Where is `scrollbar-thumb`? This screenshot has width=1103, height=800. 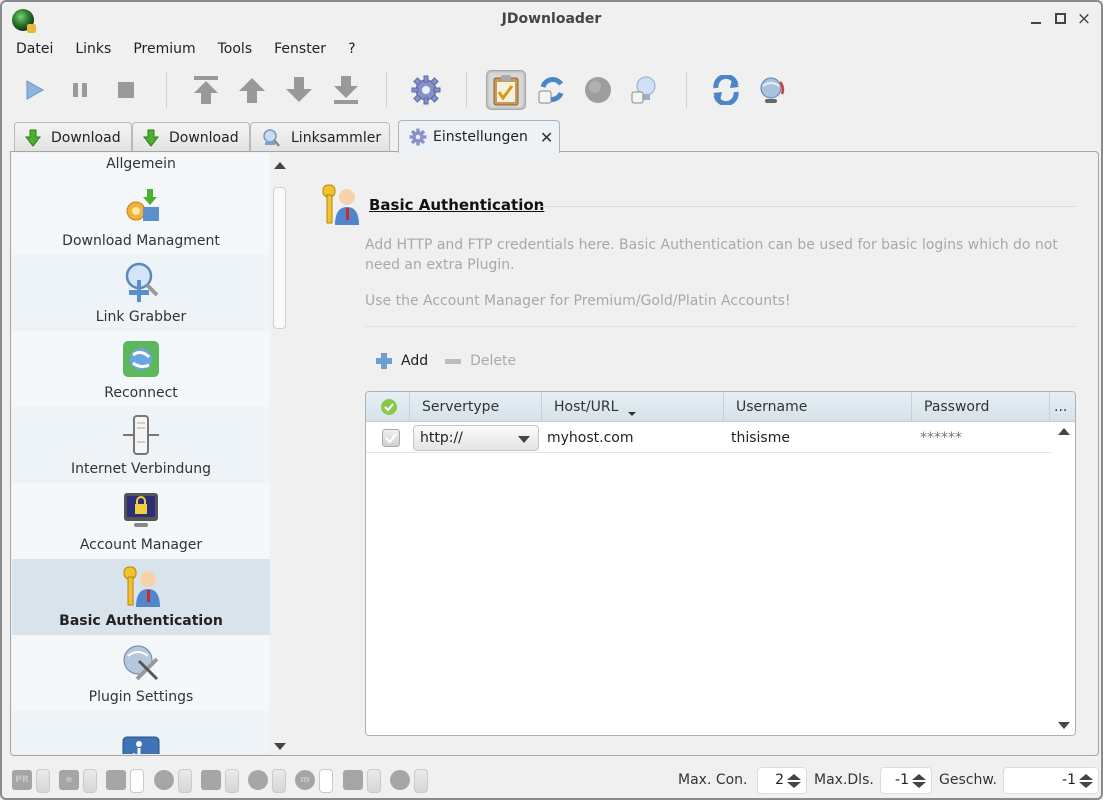
scrollbar-thumb is located at coordinates (279, 258).